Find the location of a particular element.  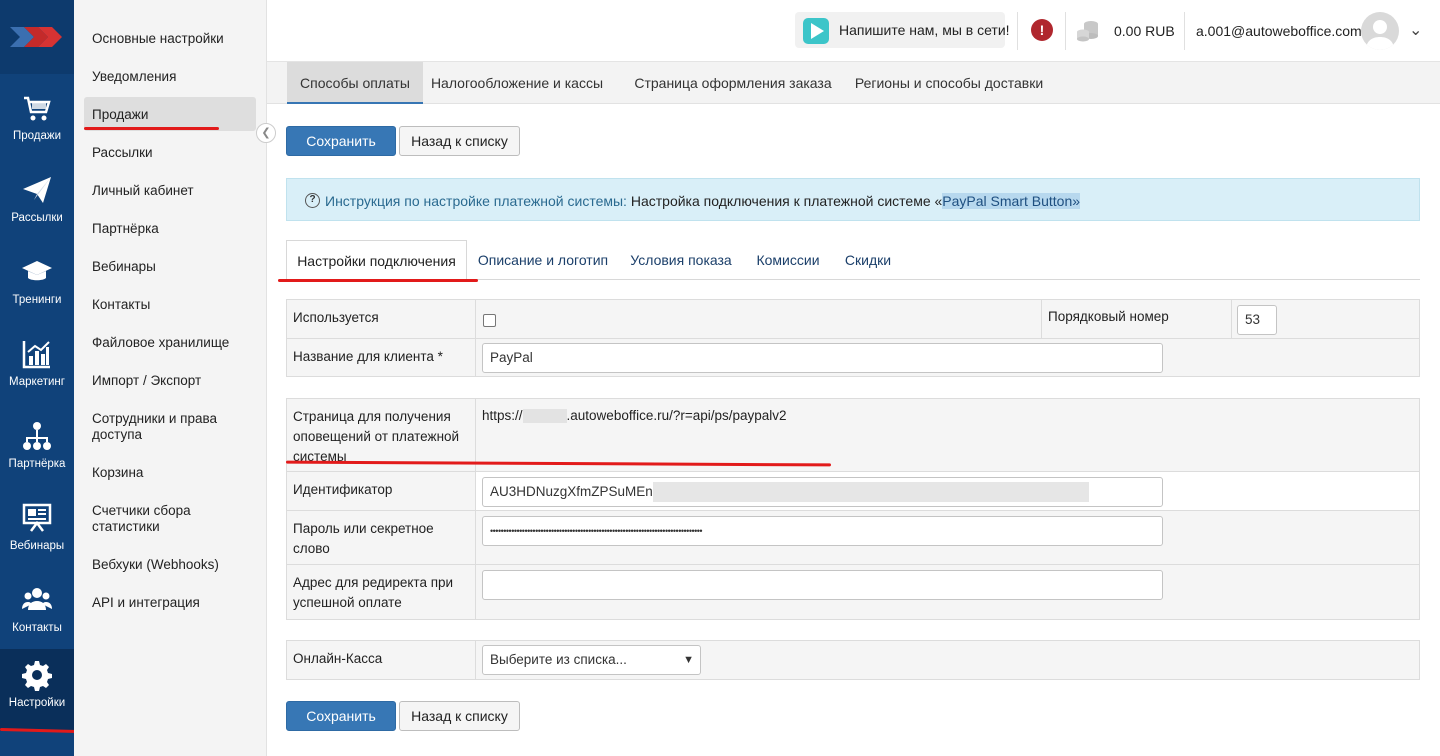

users-icon is located at coordinates (37, 599).